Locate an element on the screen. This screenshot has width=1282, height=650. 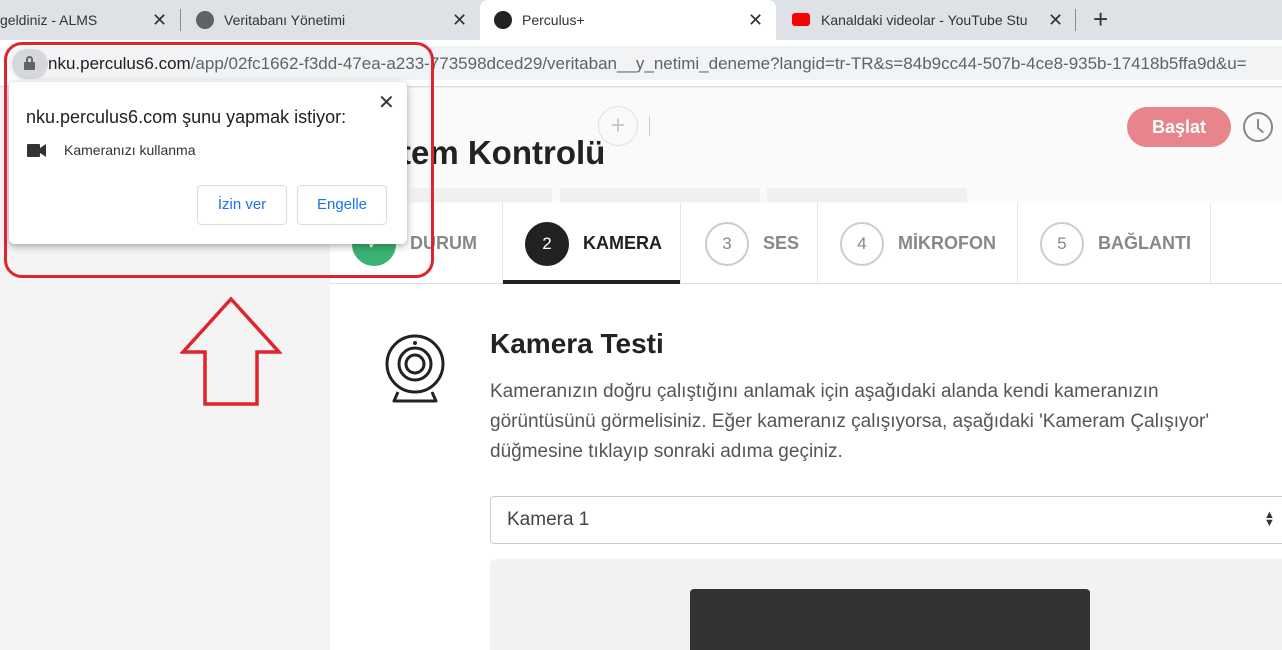
step-number: 3 is located at coordinates (727, 243).